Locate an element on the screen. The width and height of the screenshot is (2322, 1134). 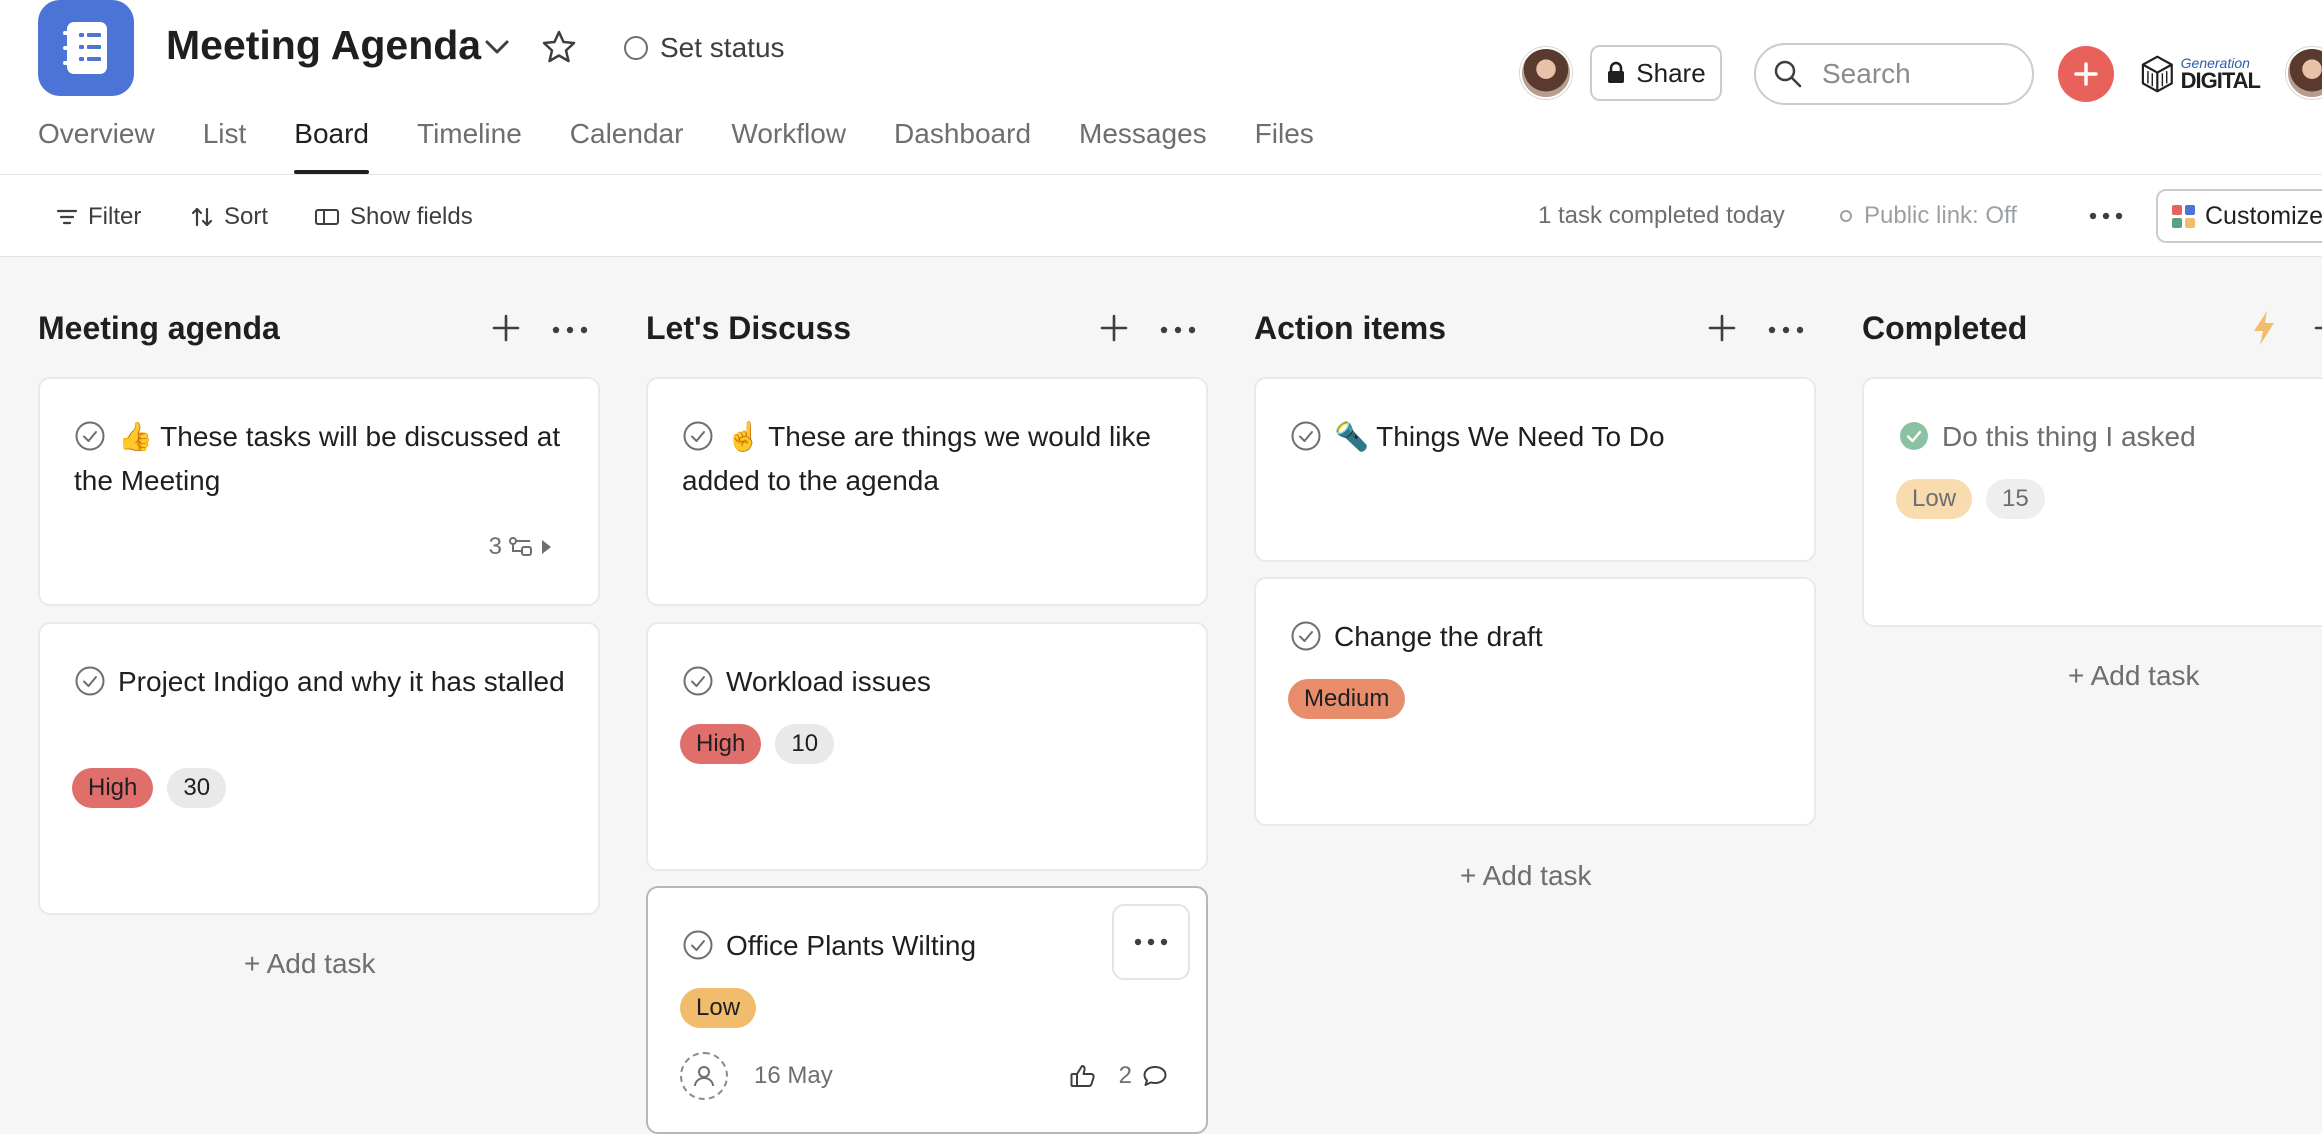
due-date: 16 May is located at coordinates (793, 1076).